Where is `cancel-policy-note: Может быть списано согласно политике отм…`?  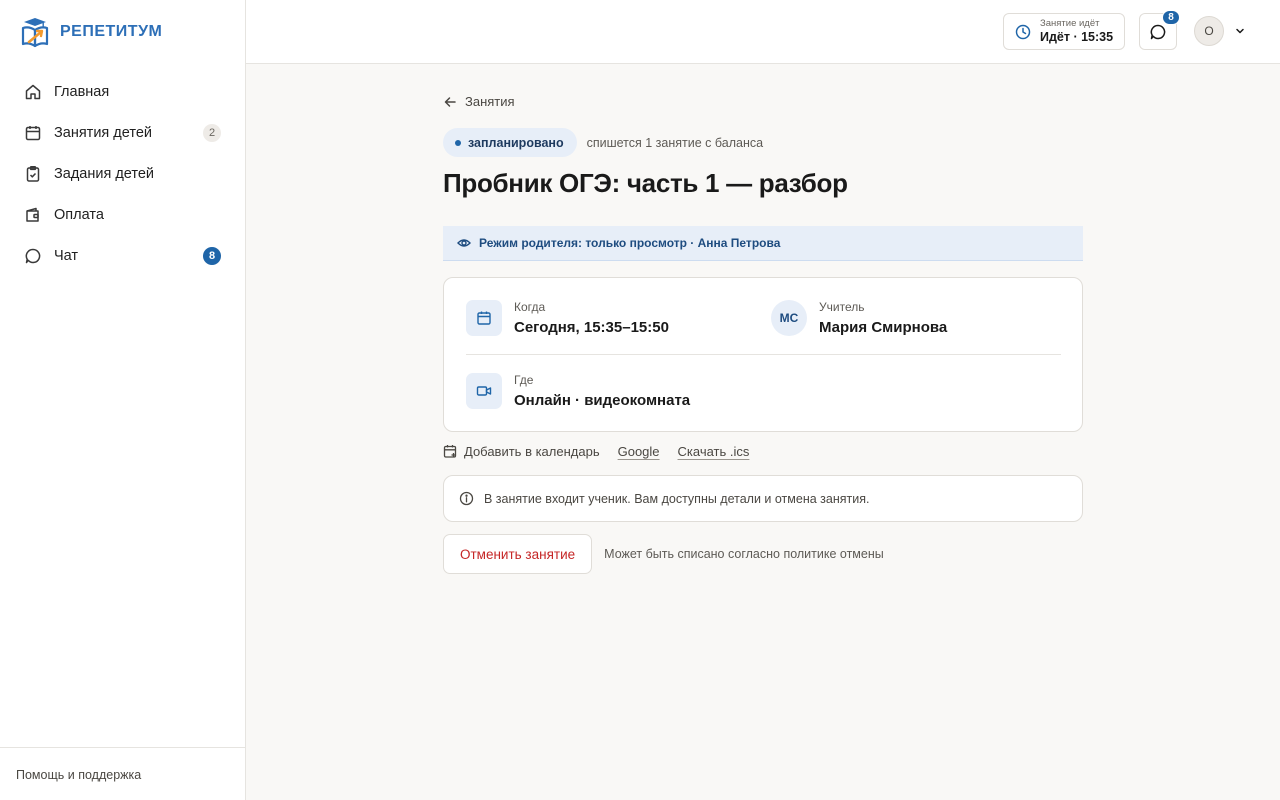
cancel-policy-note: Может быть списано согласно политике отм… is located at coordinates (744, 554).